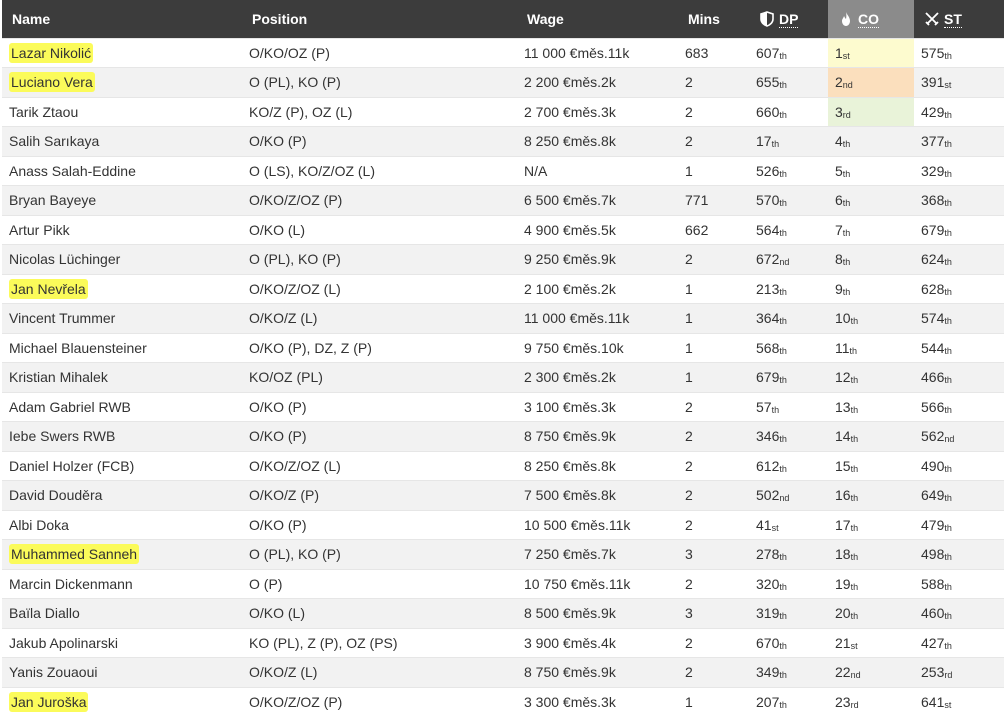 Image resolution: width=1006 pixels, height=723 pixels. Describe the element at coordinates (871, 642) in the screenshot. I see `cell-co: 21st` at that location.